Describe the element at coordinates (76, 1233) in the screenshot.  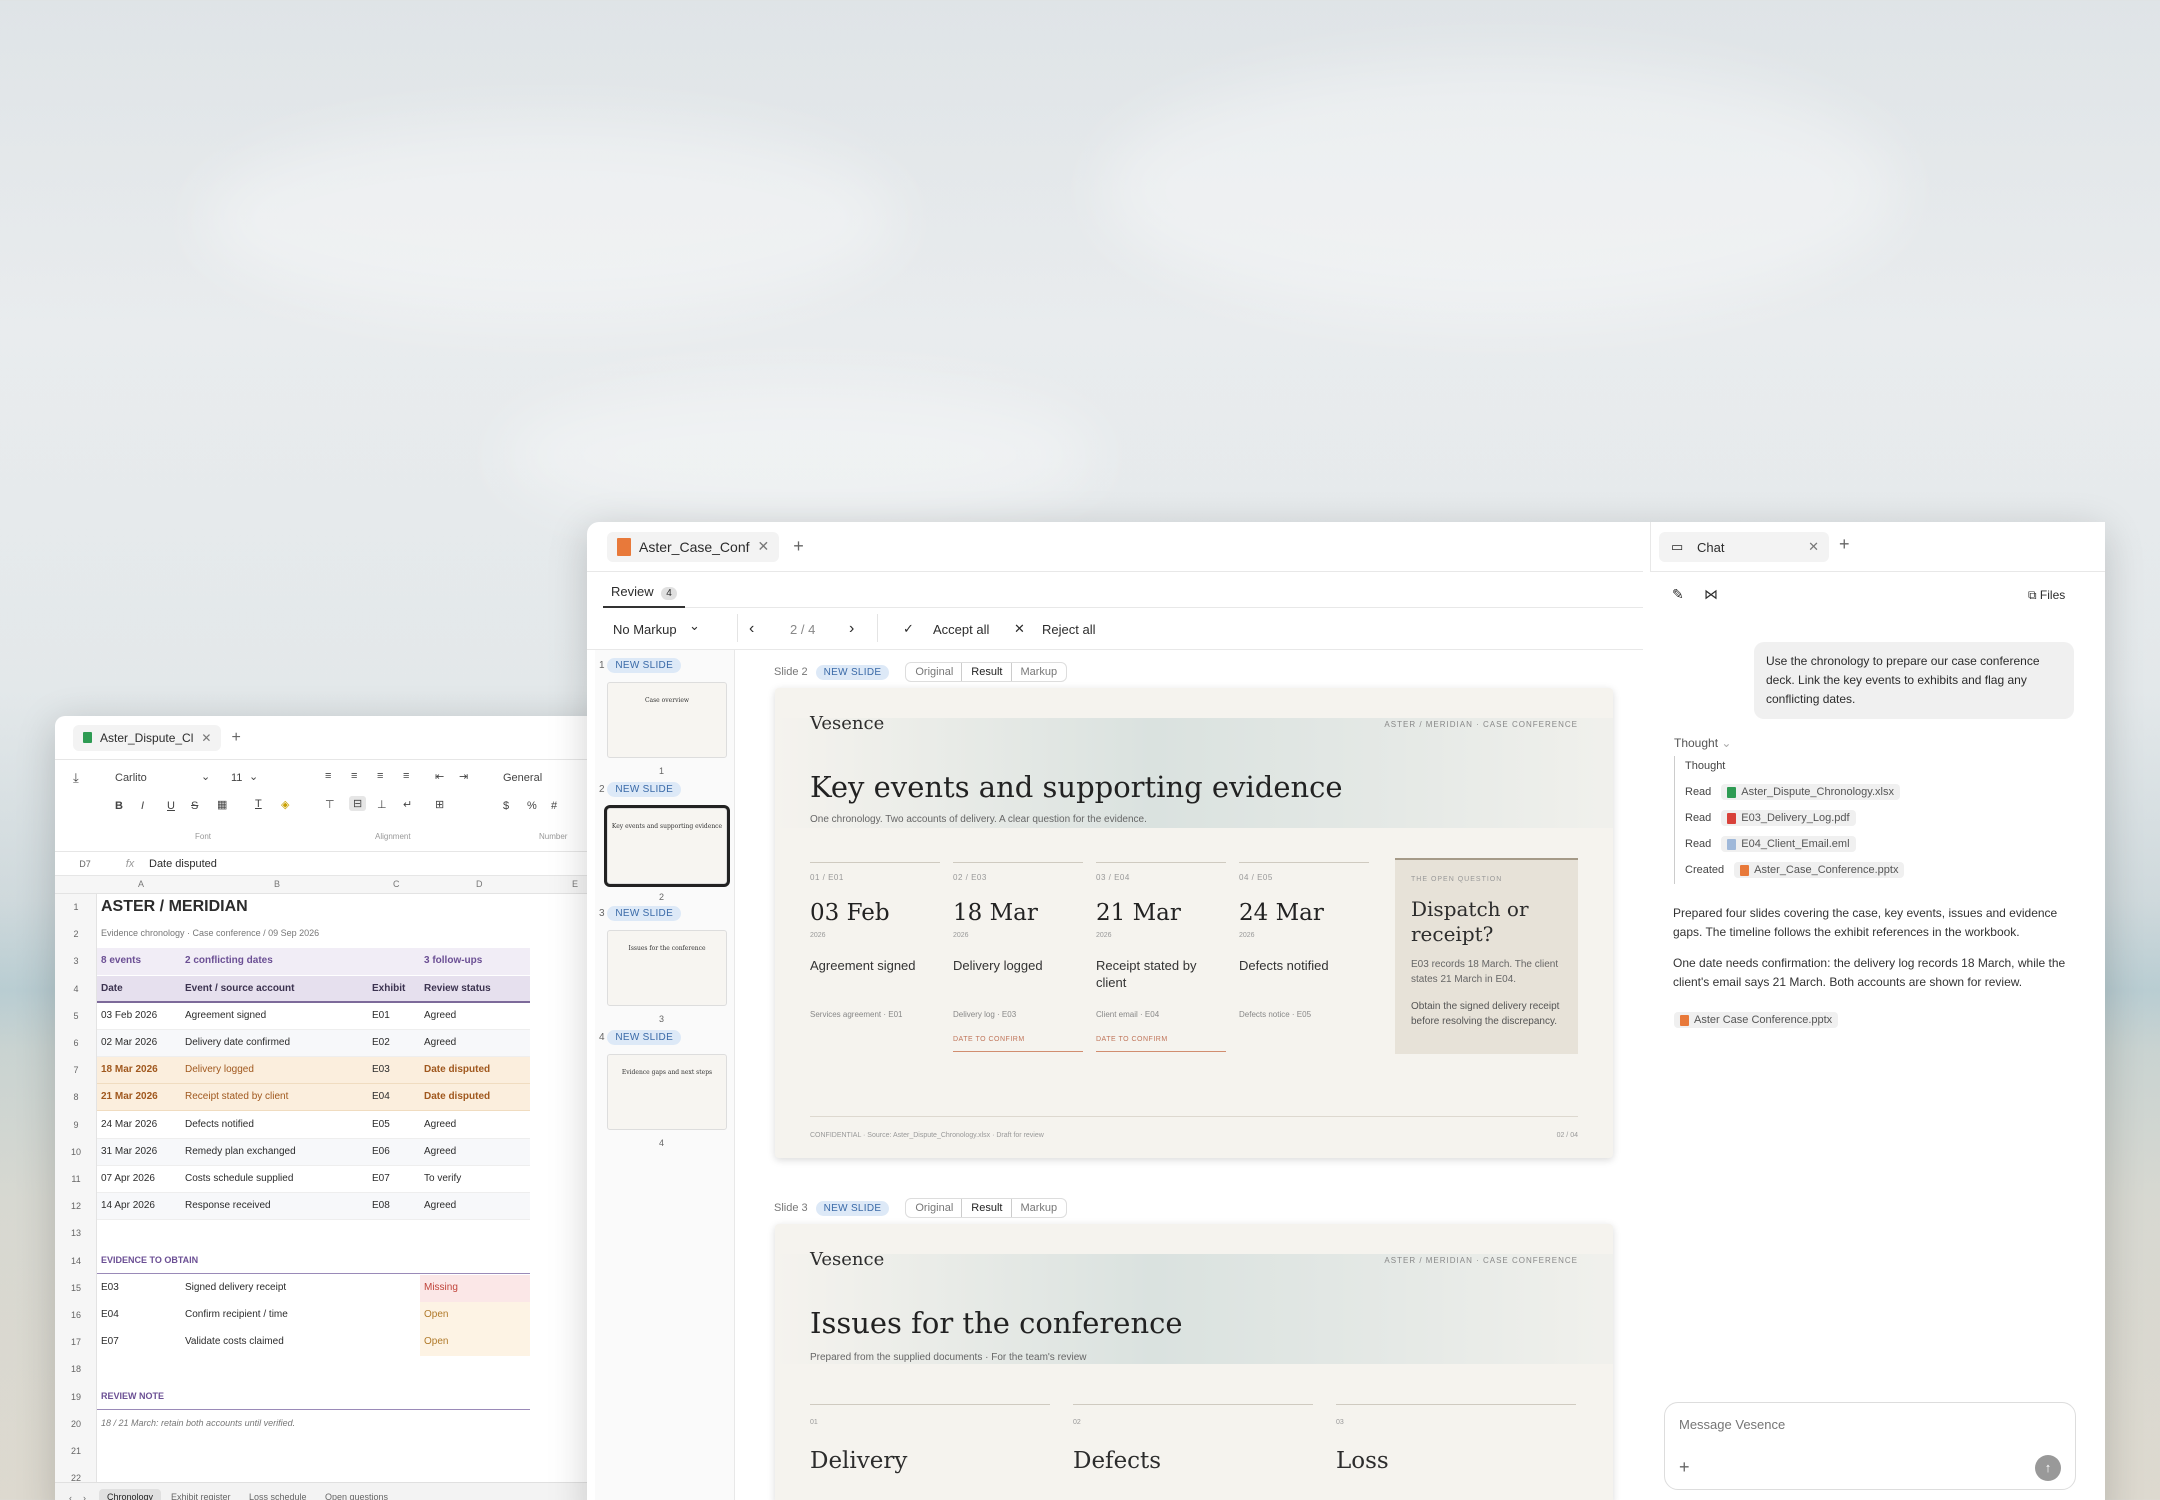
I see `row-number: 13` at that location.